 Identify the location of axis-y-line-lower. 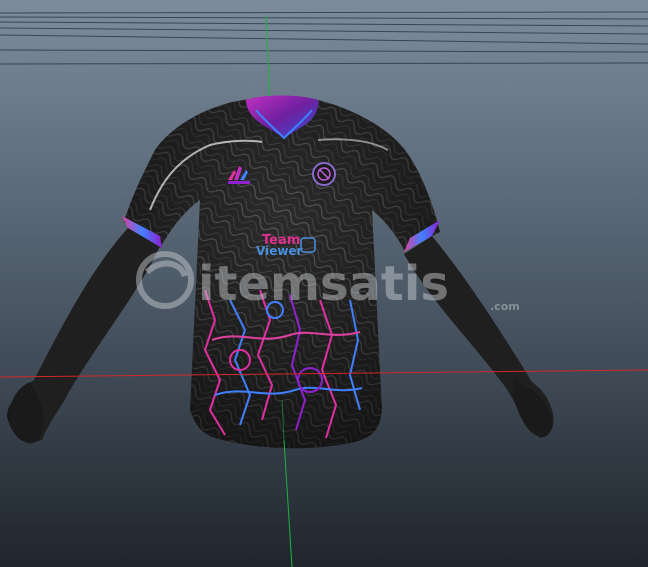
(288, 503).